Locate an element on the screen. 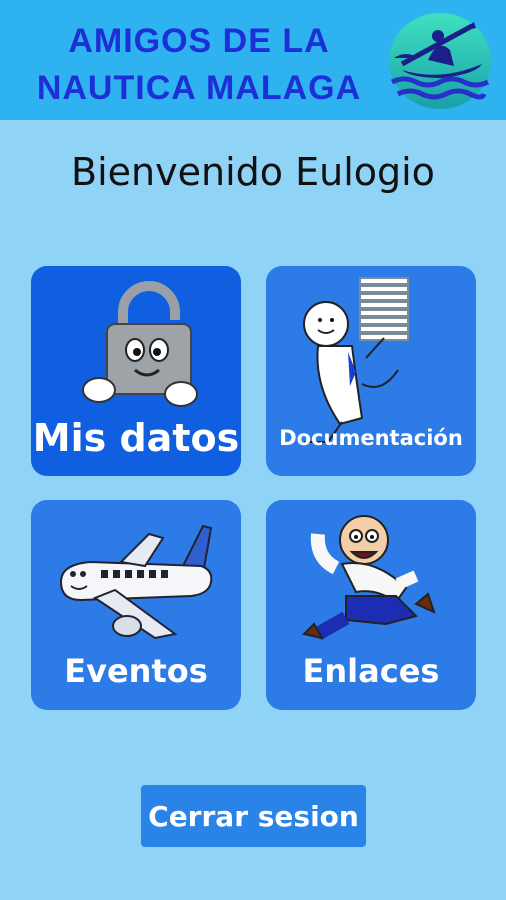 The width and height of the screenshot is (506, 900). tile-documentacion-label: Documentación is located at coordinates (371, 438).